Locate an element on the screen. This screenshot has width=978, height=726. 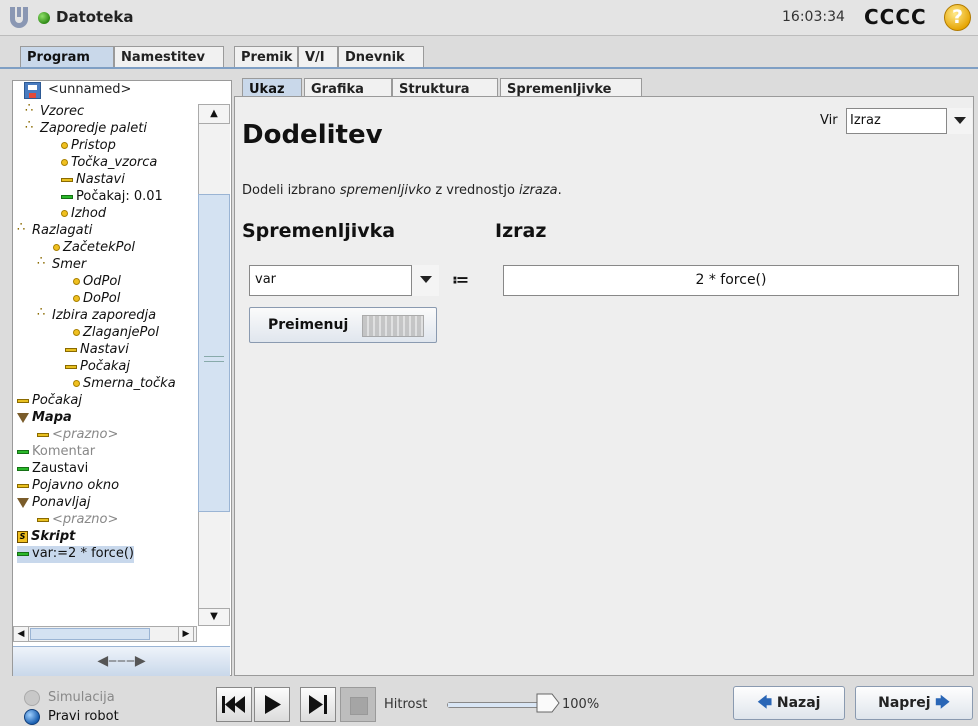
description-text: . is located at coordinates (559, 190).